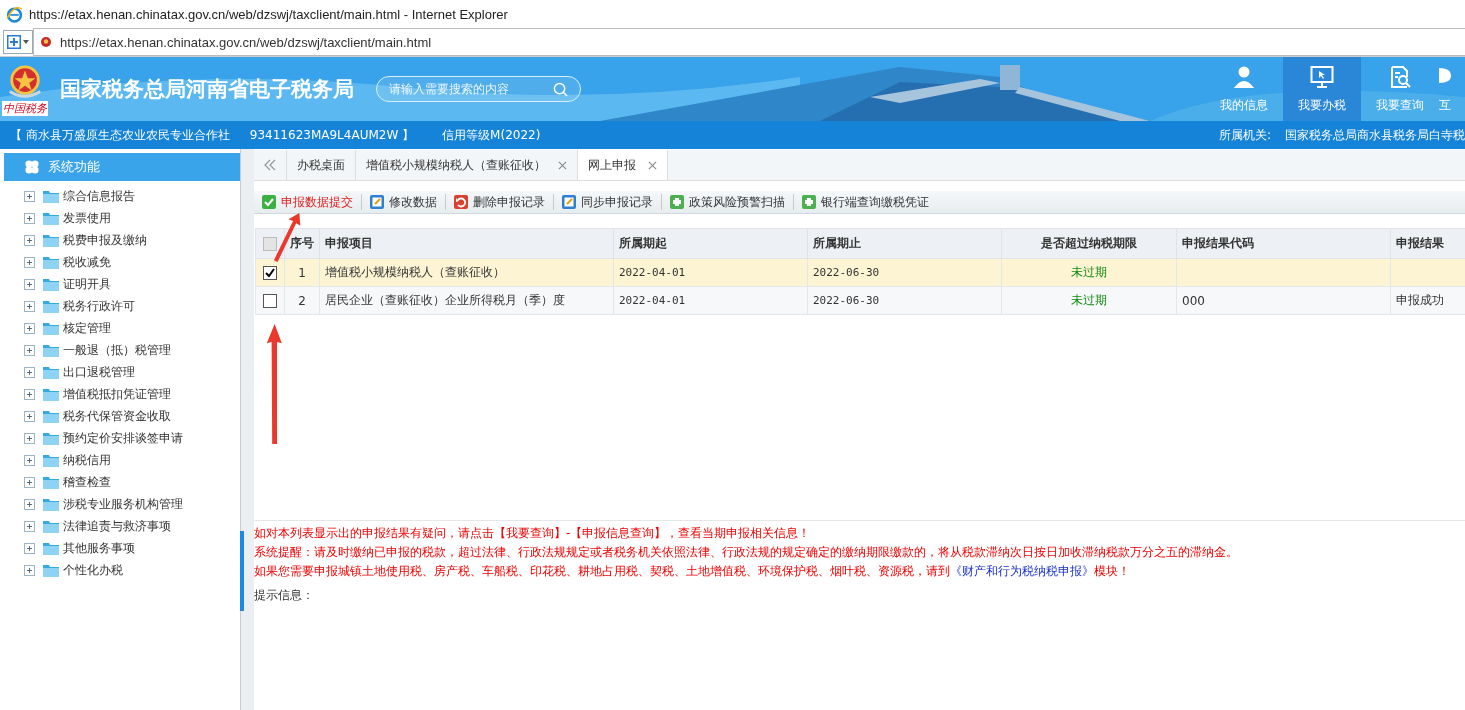  I want to click on credit-rating: 信用等级M(2022), so click(491, 135).